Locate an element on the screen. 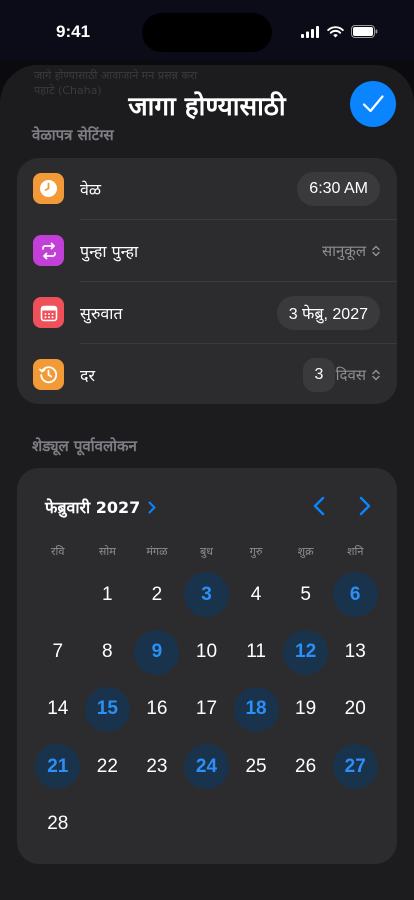 The height and width of the screenshot is (900, 414). scheduled-day: 9 is located at coordinates (157, 651).